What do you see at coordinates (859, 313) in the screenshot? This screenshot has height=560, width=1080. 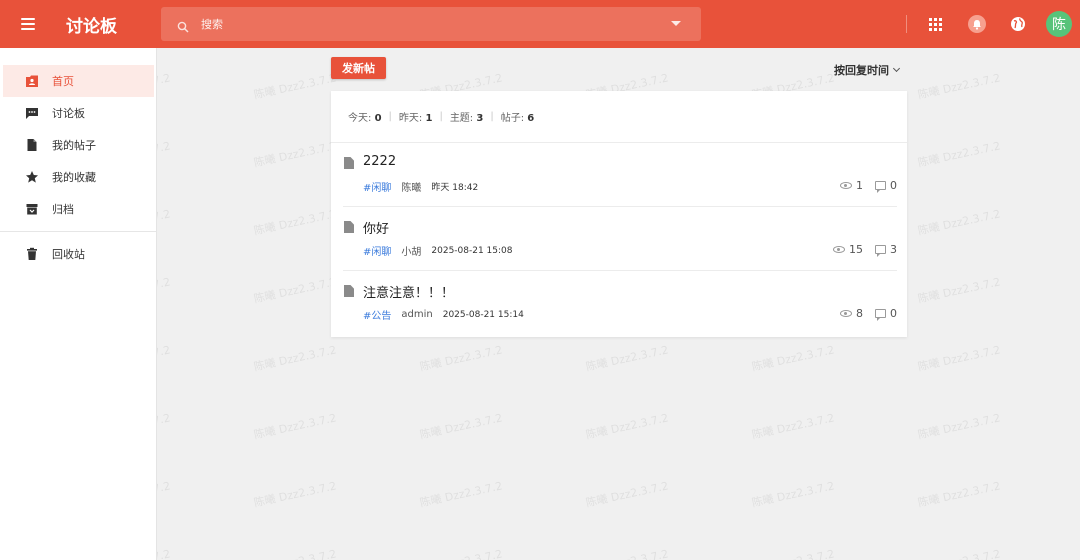 I see `view-count: 8` at bounding box center [859, 313].